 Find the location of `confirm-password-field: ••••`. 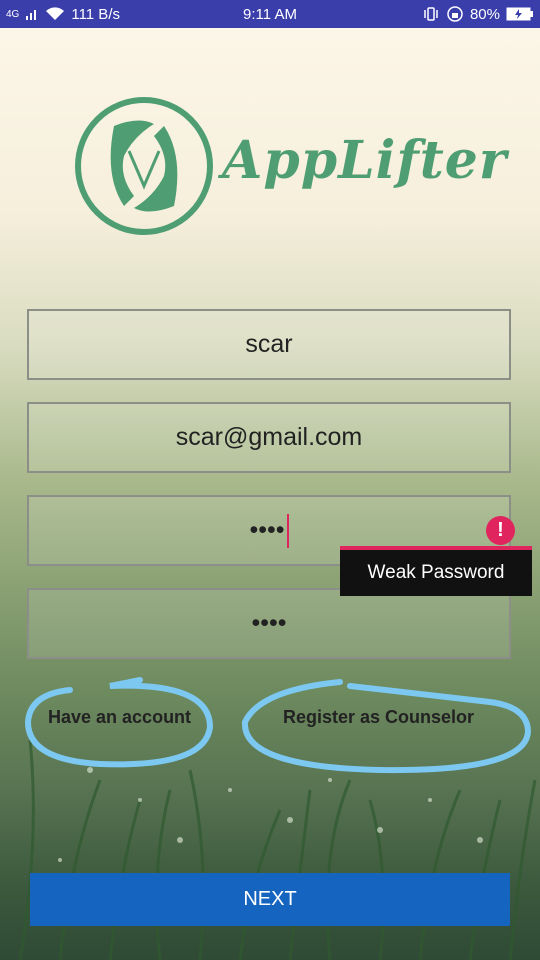

confirm-password-field: •••• is located at coordinates (269, 623).